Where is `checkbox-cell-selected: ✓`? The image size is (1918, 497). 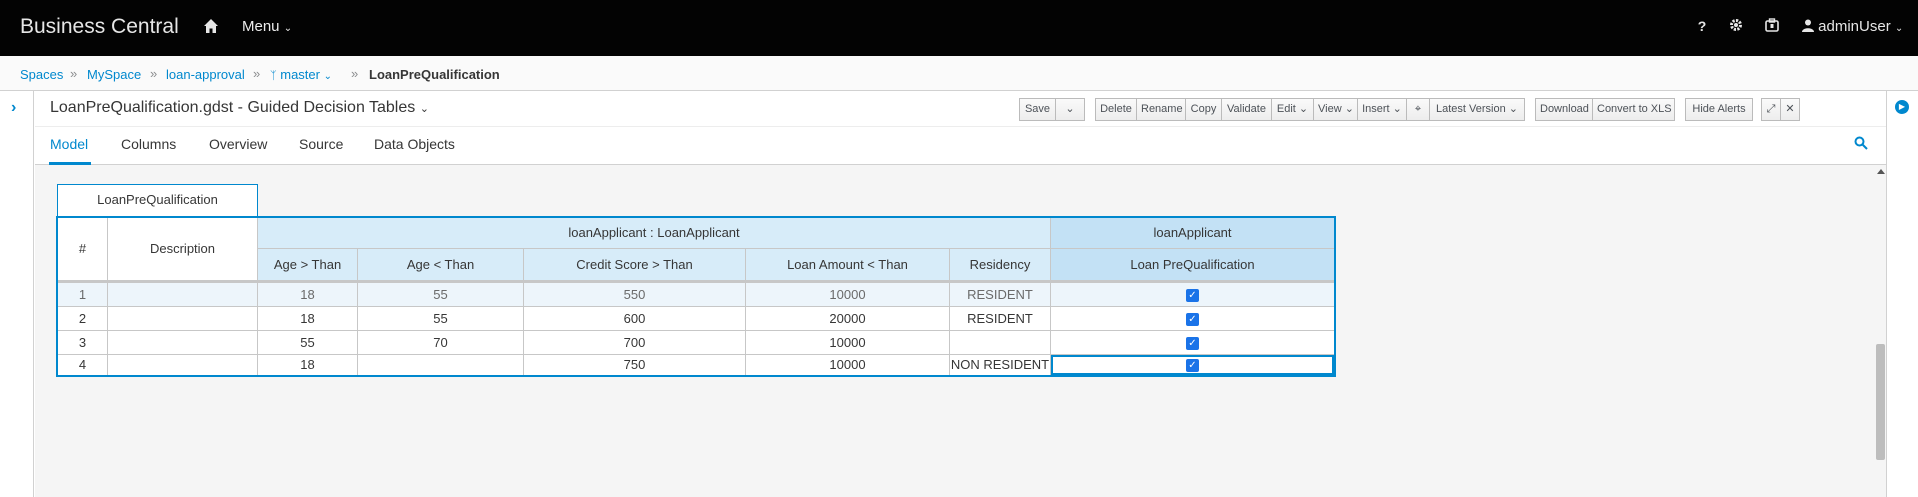 checkbox-cell-selected: ✓ is located at coordinates (1192, 365).